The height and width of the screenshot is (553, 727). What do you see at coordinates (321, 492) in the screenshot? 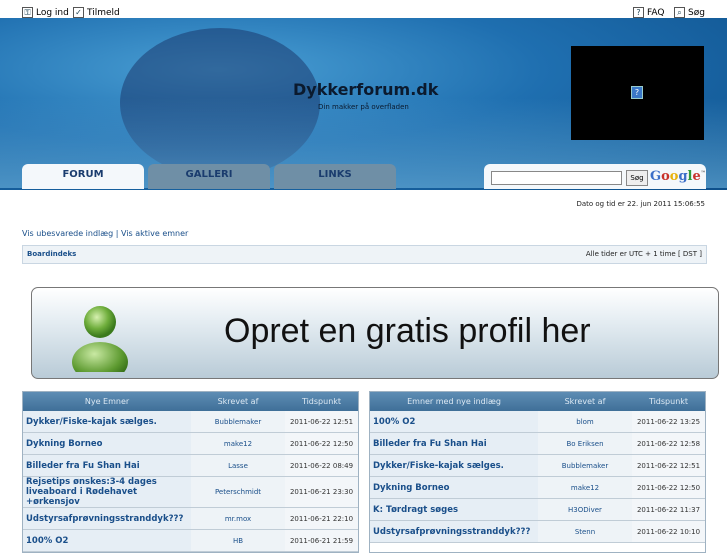
I see `post-time: 2011-06-21 23:30` at bounding box center [321, 492].